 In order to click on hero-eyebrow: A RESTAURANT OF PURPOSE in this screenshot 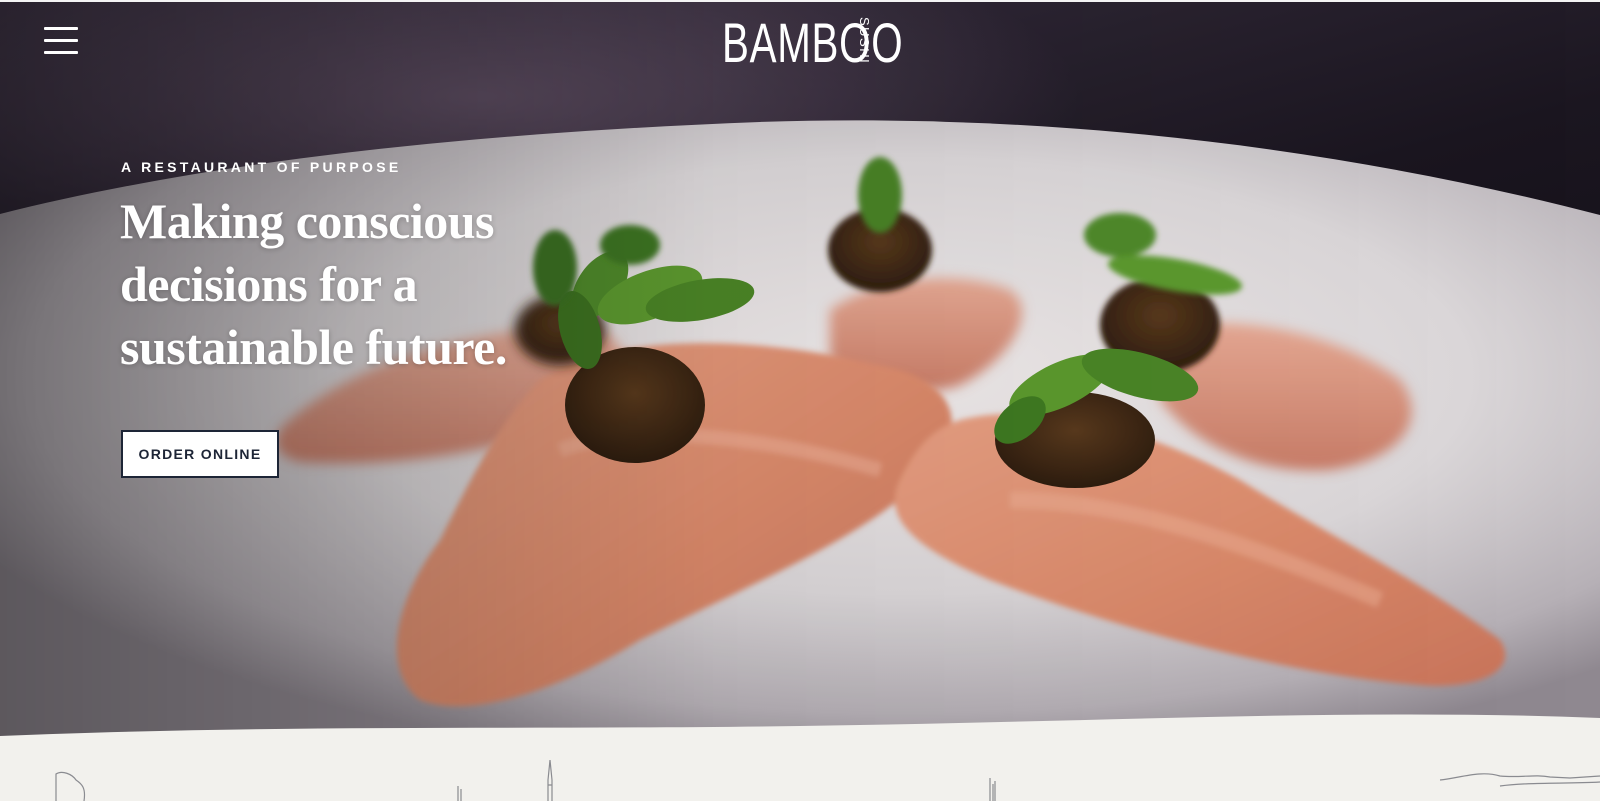, I will do `click(261, 167)`.